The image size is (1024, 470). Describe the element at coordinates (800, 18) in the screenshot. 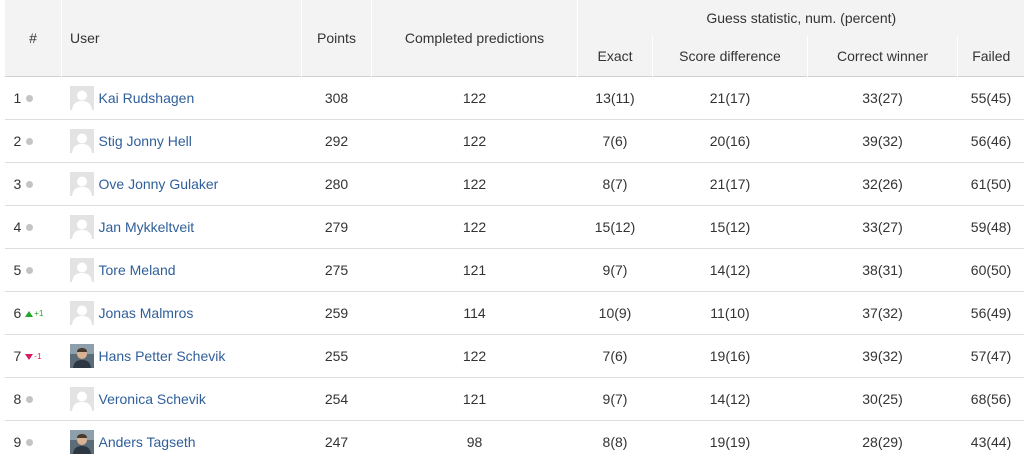

I see `guess-statistic-group-header: Guess statistic, num. (percent)` at that location.